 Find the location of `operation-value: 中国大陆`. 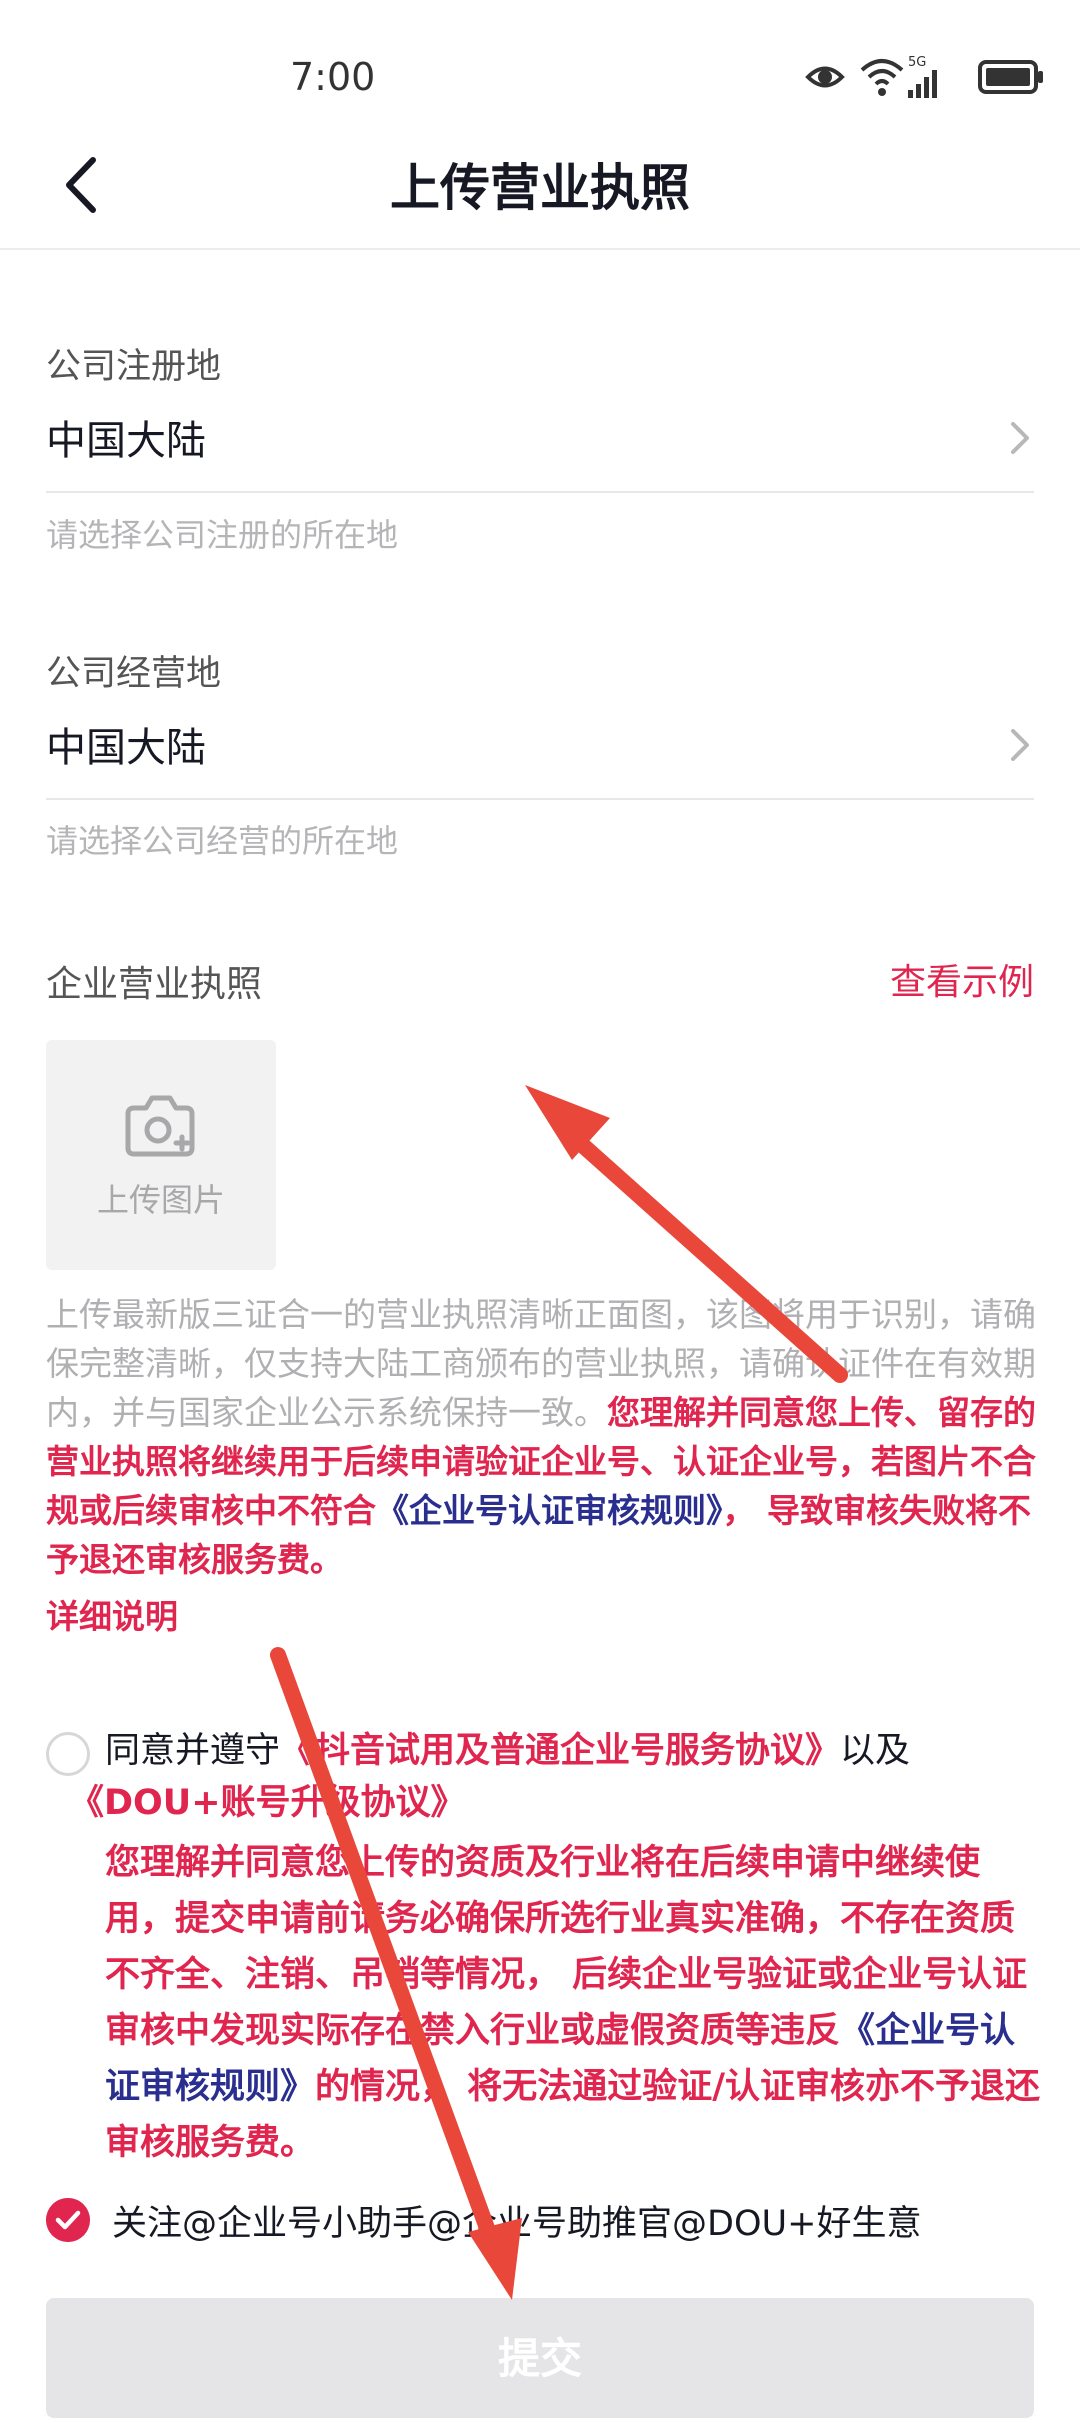

operation-value: 中国大陆 is located at coordinates (126, 744).